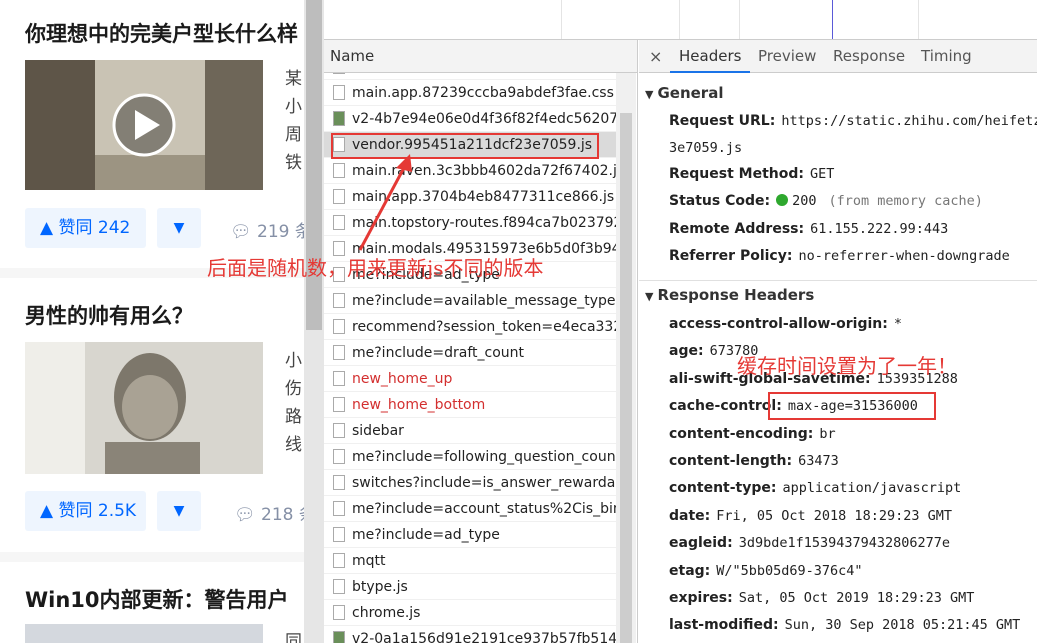 Image resolution: width=1037 pixels, height=643 pixels. Describe the element at coordinates (402, 379) in the screenshot. I see `request-name: new_home_up` at that location.